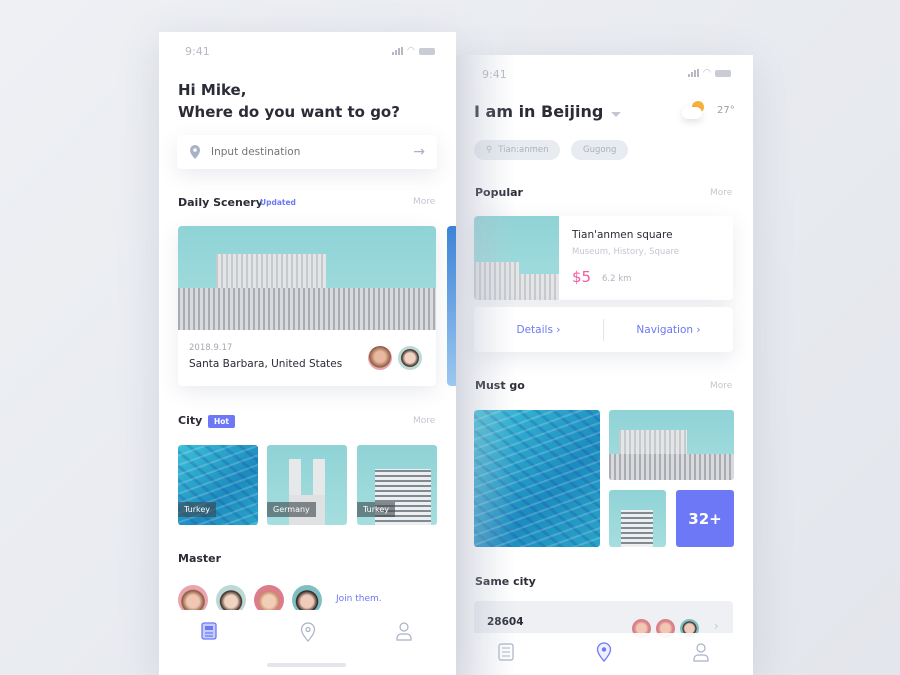  I want to click on must-go-image-building, so click(671, 445).